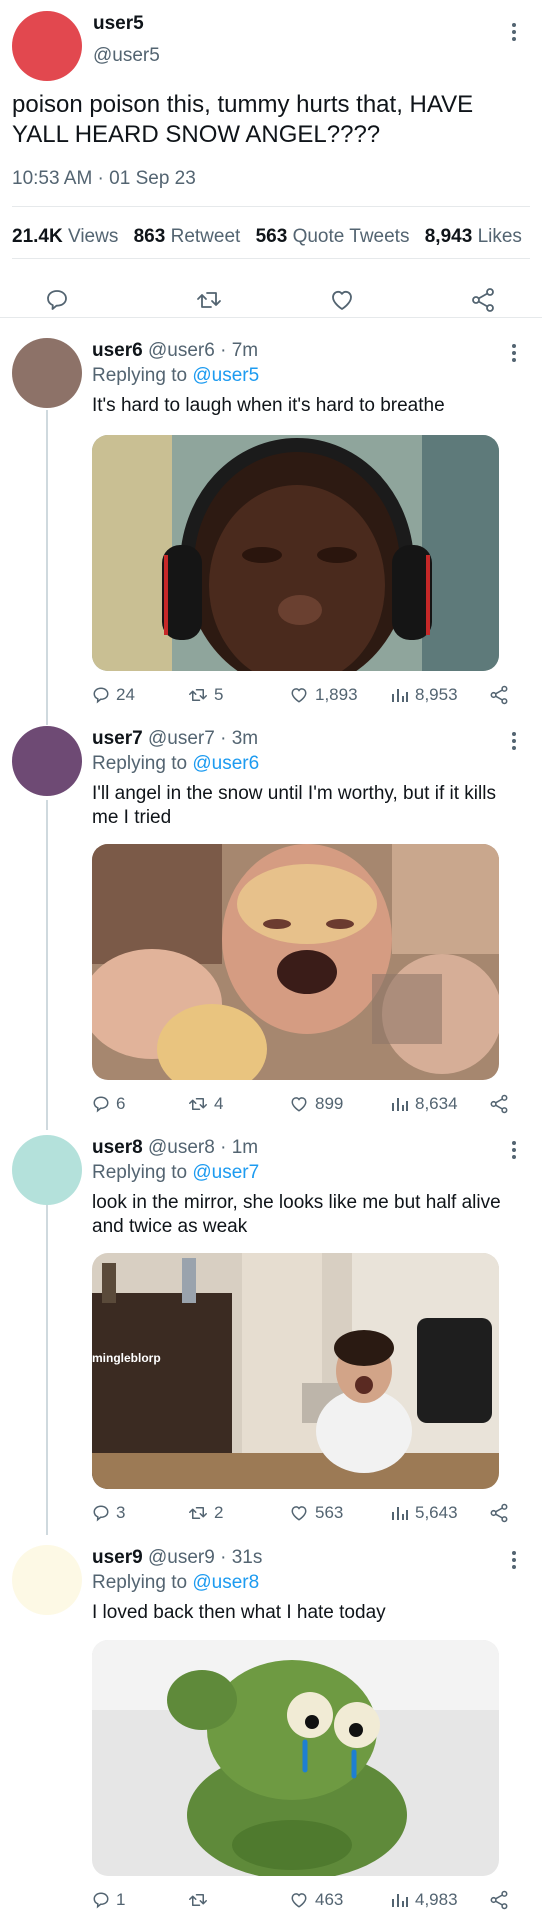 This screenshot has width=542, height=1920. I want to click on reply-action-bar: 6 4 899 8,634, so click(307, 1104).